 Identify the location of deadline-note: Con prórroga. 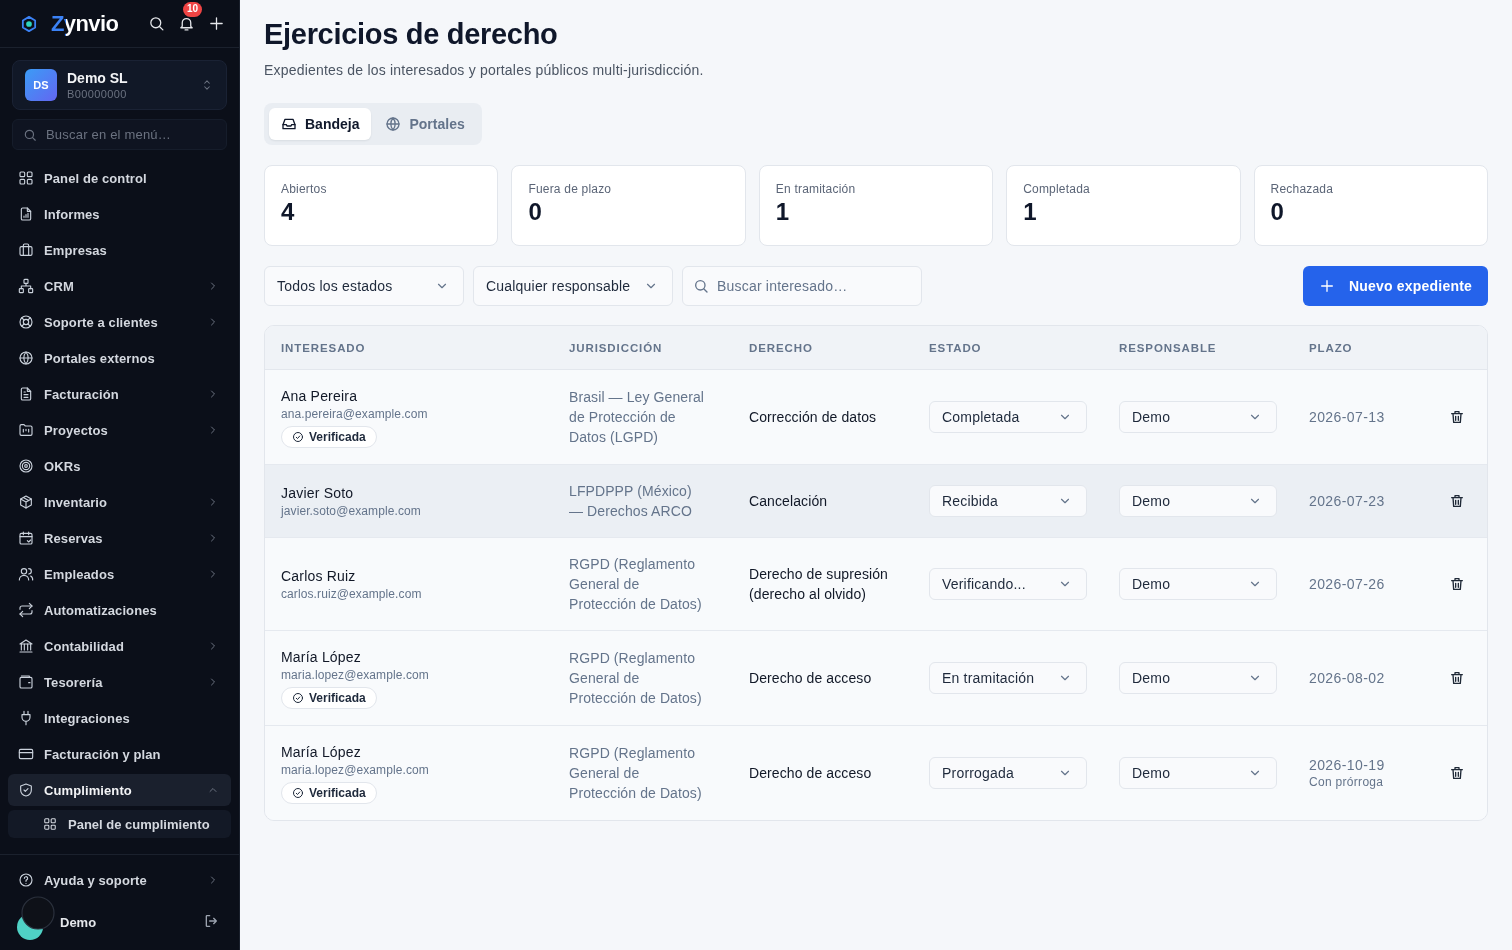
(1346, 782).